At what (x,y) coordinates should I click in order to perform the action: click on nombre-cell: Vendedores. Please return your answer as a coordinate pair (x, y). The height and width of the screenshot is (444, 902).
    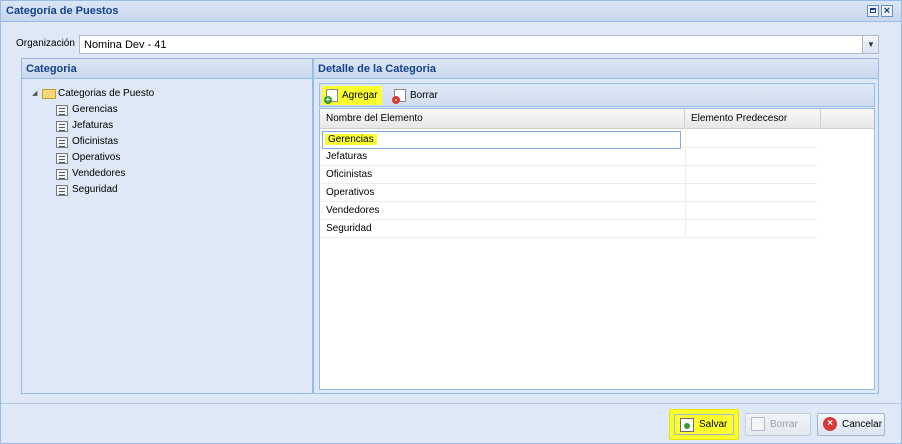
    Looking at the image, I should click on (353, 210).